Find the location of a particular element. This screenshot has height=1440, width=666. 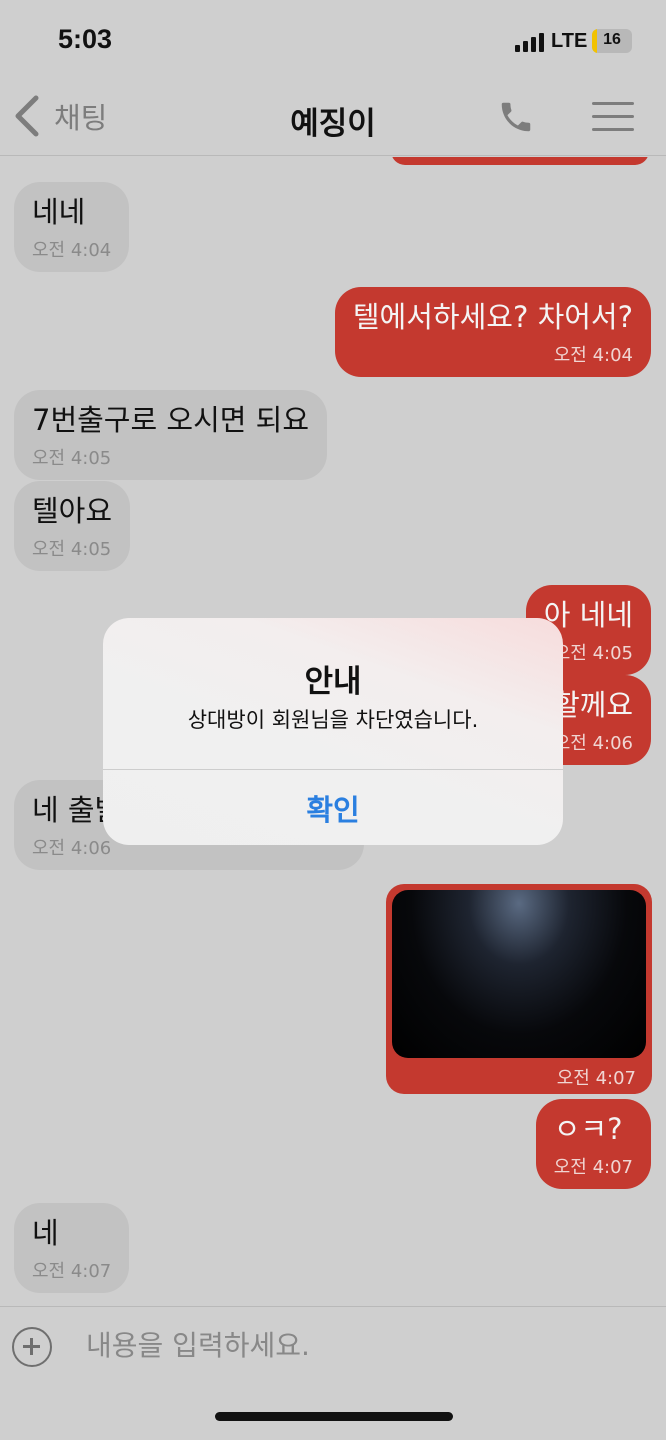

message-input-bar is located at coordinates (333, 1373).